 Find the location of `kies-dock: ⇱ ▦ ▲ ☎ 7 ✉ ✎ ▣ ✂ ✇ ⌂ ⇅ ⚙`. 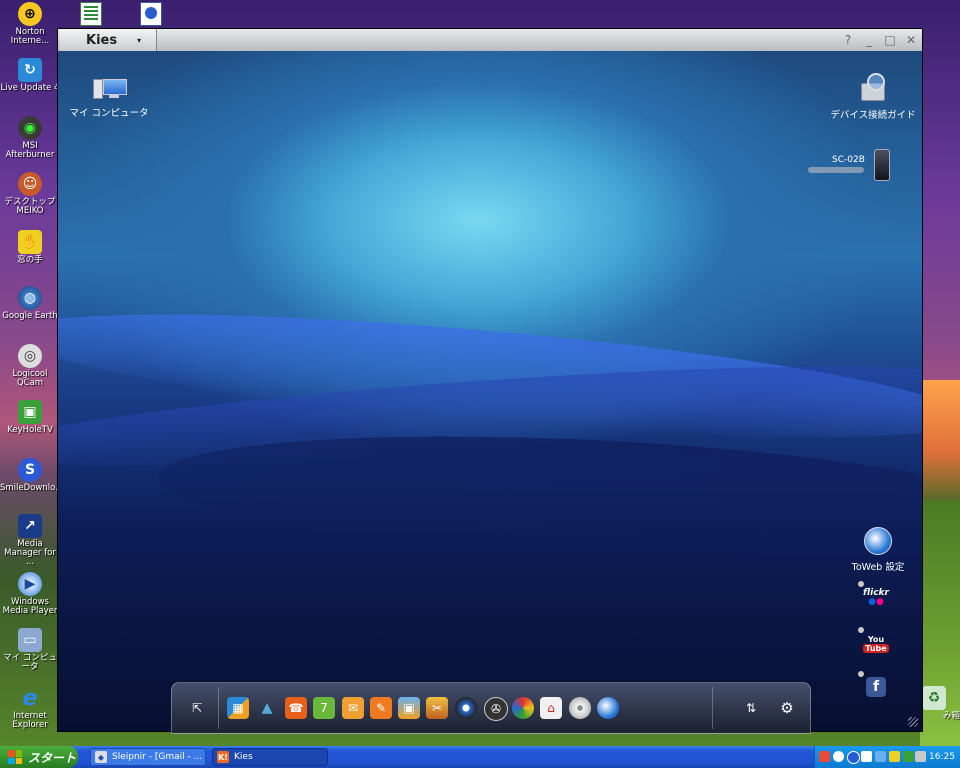

kies-dock: ⇱ ▦ ▲ ☎ 7 ✉ ✎ ▣ ✂ ✇ ⌂ ⇅ ⚙ is located at coordinates (491, 708).